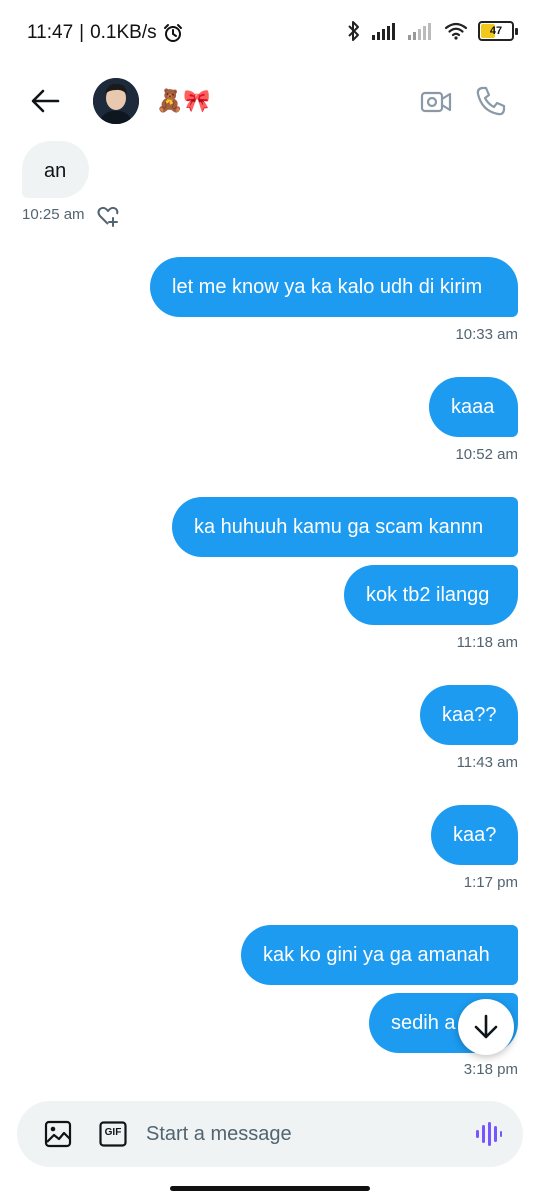  I want to click on message-input, so click(296, 1134).